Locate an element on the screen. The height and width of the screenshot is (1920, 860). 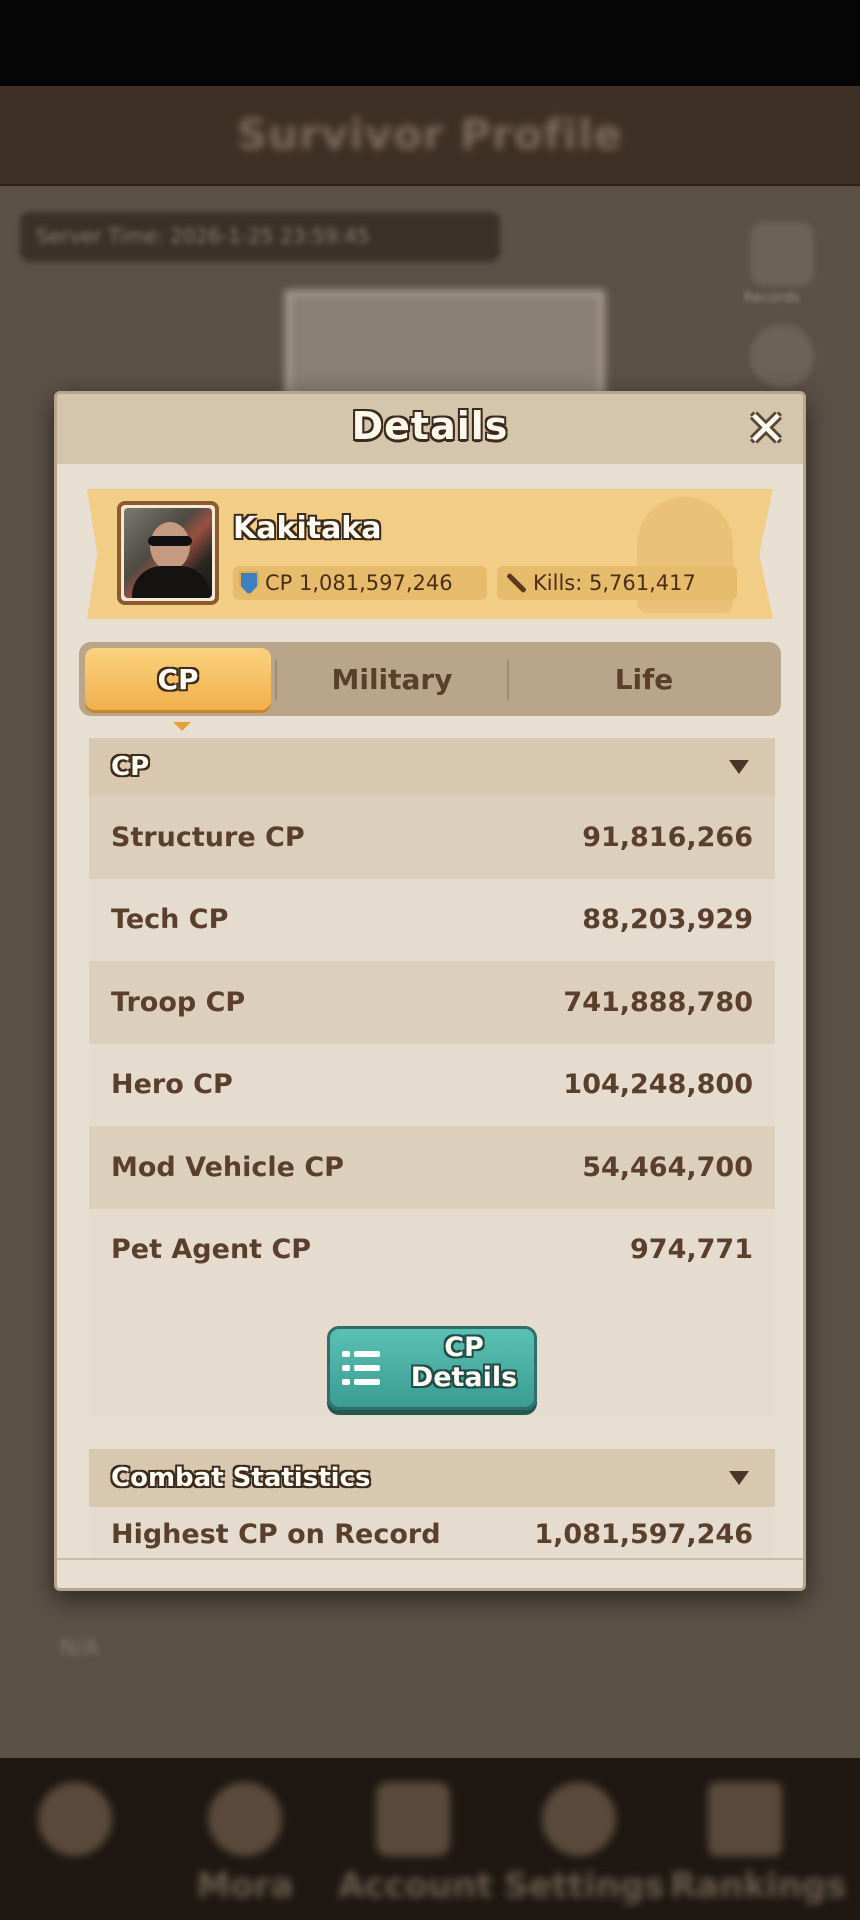
tab-cp: CP is located at coordinates (178, 689).